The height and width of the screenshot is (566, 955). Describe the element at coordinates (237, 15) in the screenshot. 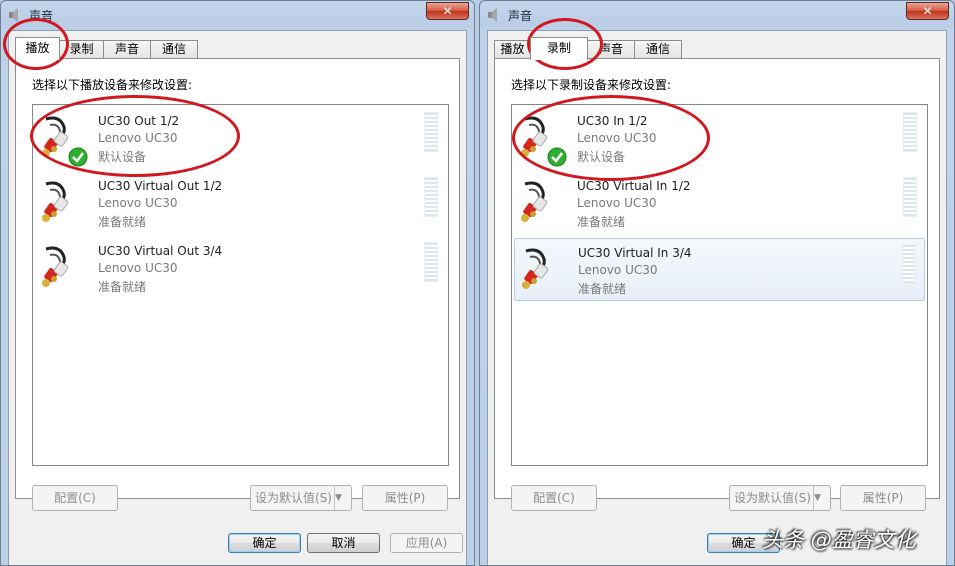

I see `title-bar: 声音 ✕` at that location.